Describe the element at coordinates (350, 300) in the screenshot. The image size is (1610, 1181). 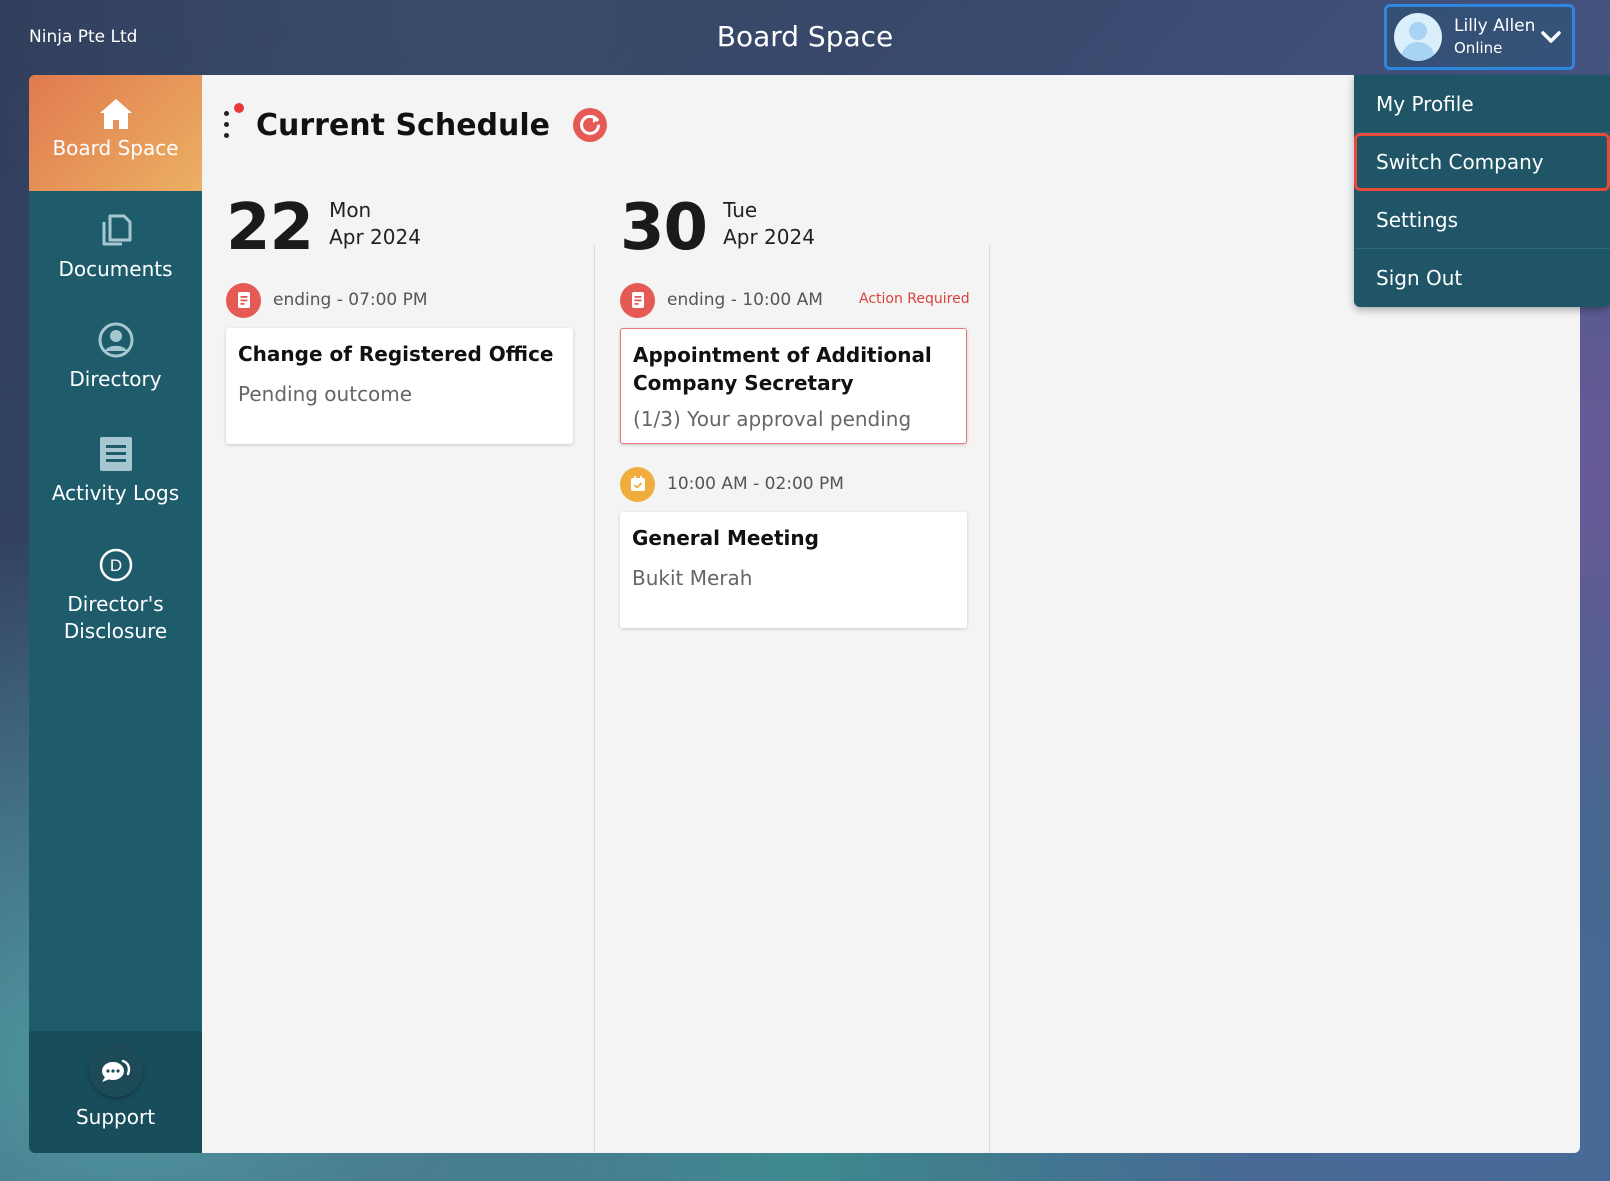
I see `item-time: ending - 07:00 PM` at that location.